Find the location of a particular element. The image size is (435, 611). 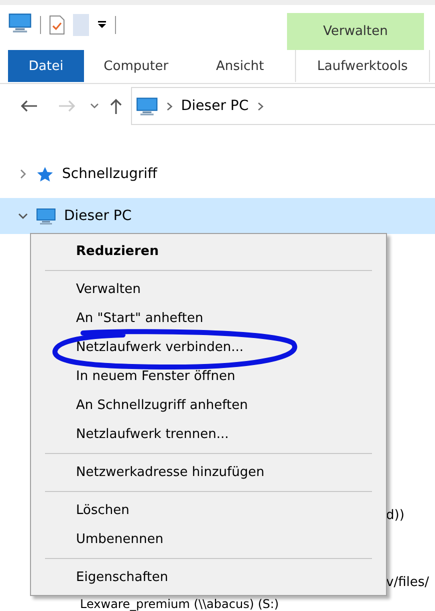

tree-item: Dieser PC is located at coordinates (217, 216).